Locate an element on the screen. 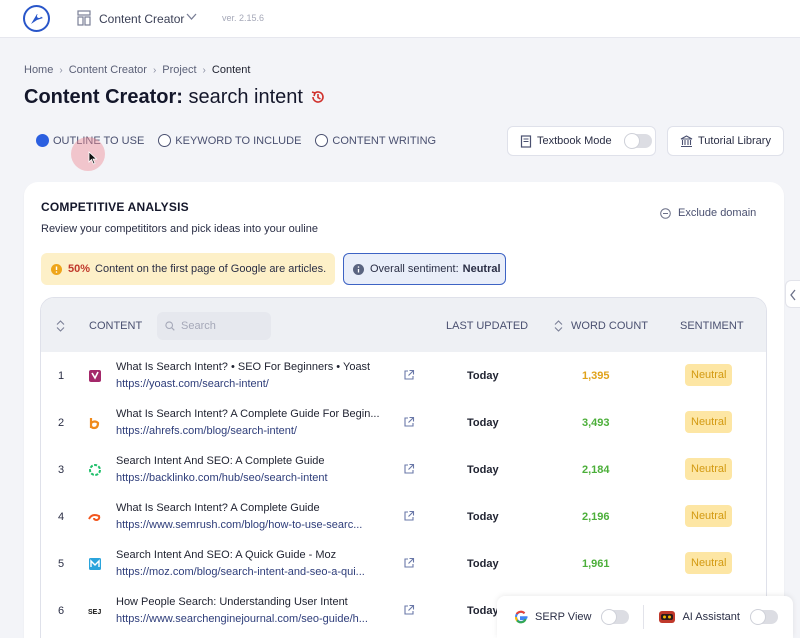  row-number: 5 is located at coordinates (61, 564).